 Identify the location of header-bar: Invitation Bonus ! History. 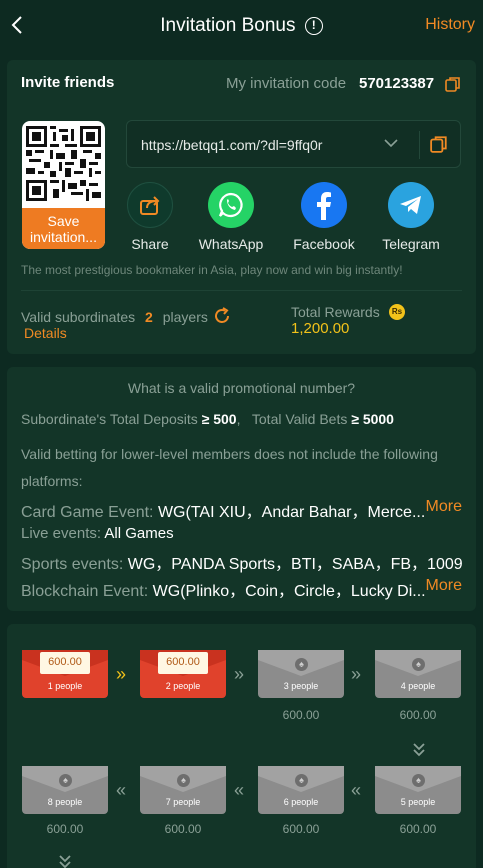
(241, 26).